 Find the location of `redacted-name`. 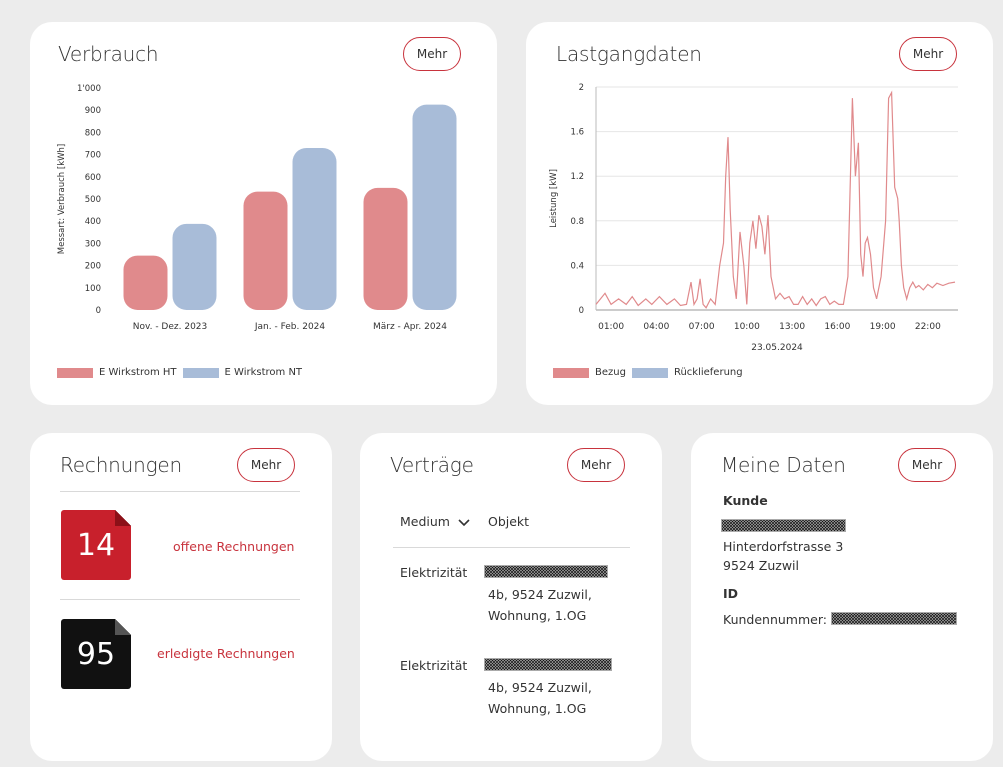

redacted-name is located at coordinates (783, 525).